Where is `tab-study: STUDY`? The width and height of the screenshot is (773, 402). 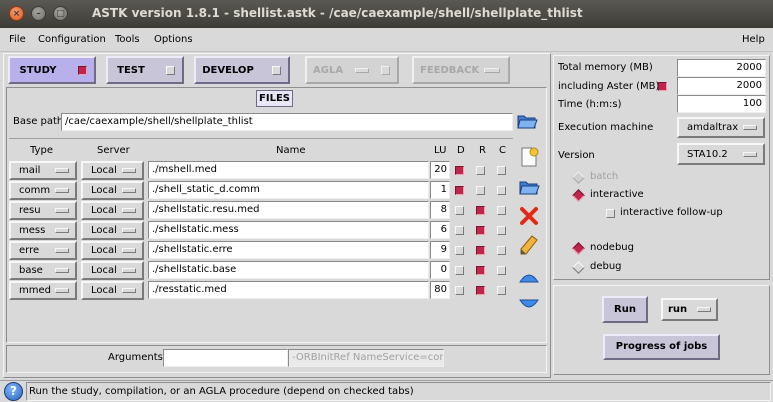
tab-study: STUDY is located at coordinates (52, 70).